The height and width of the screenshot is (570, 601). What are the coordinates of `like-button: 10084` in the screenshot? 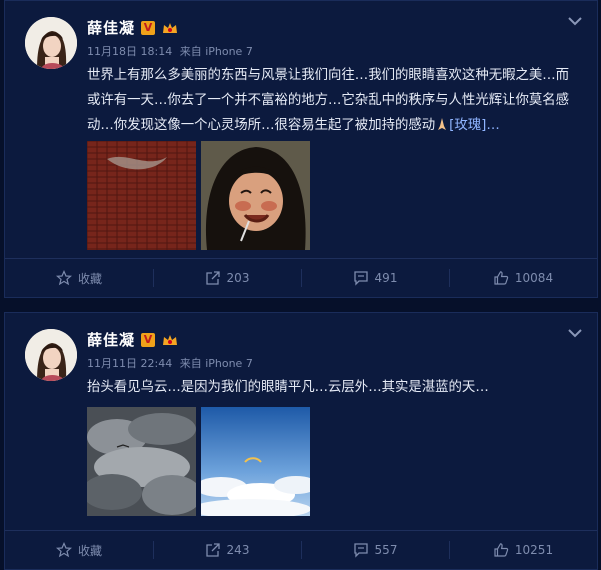 It's located at (523, 278).